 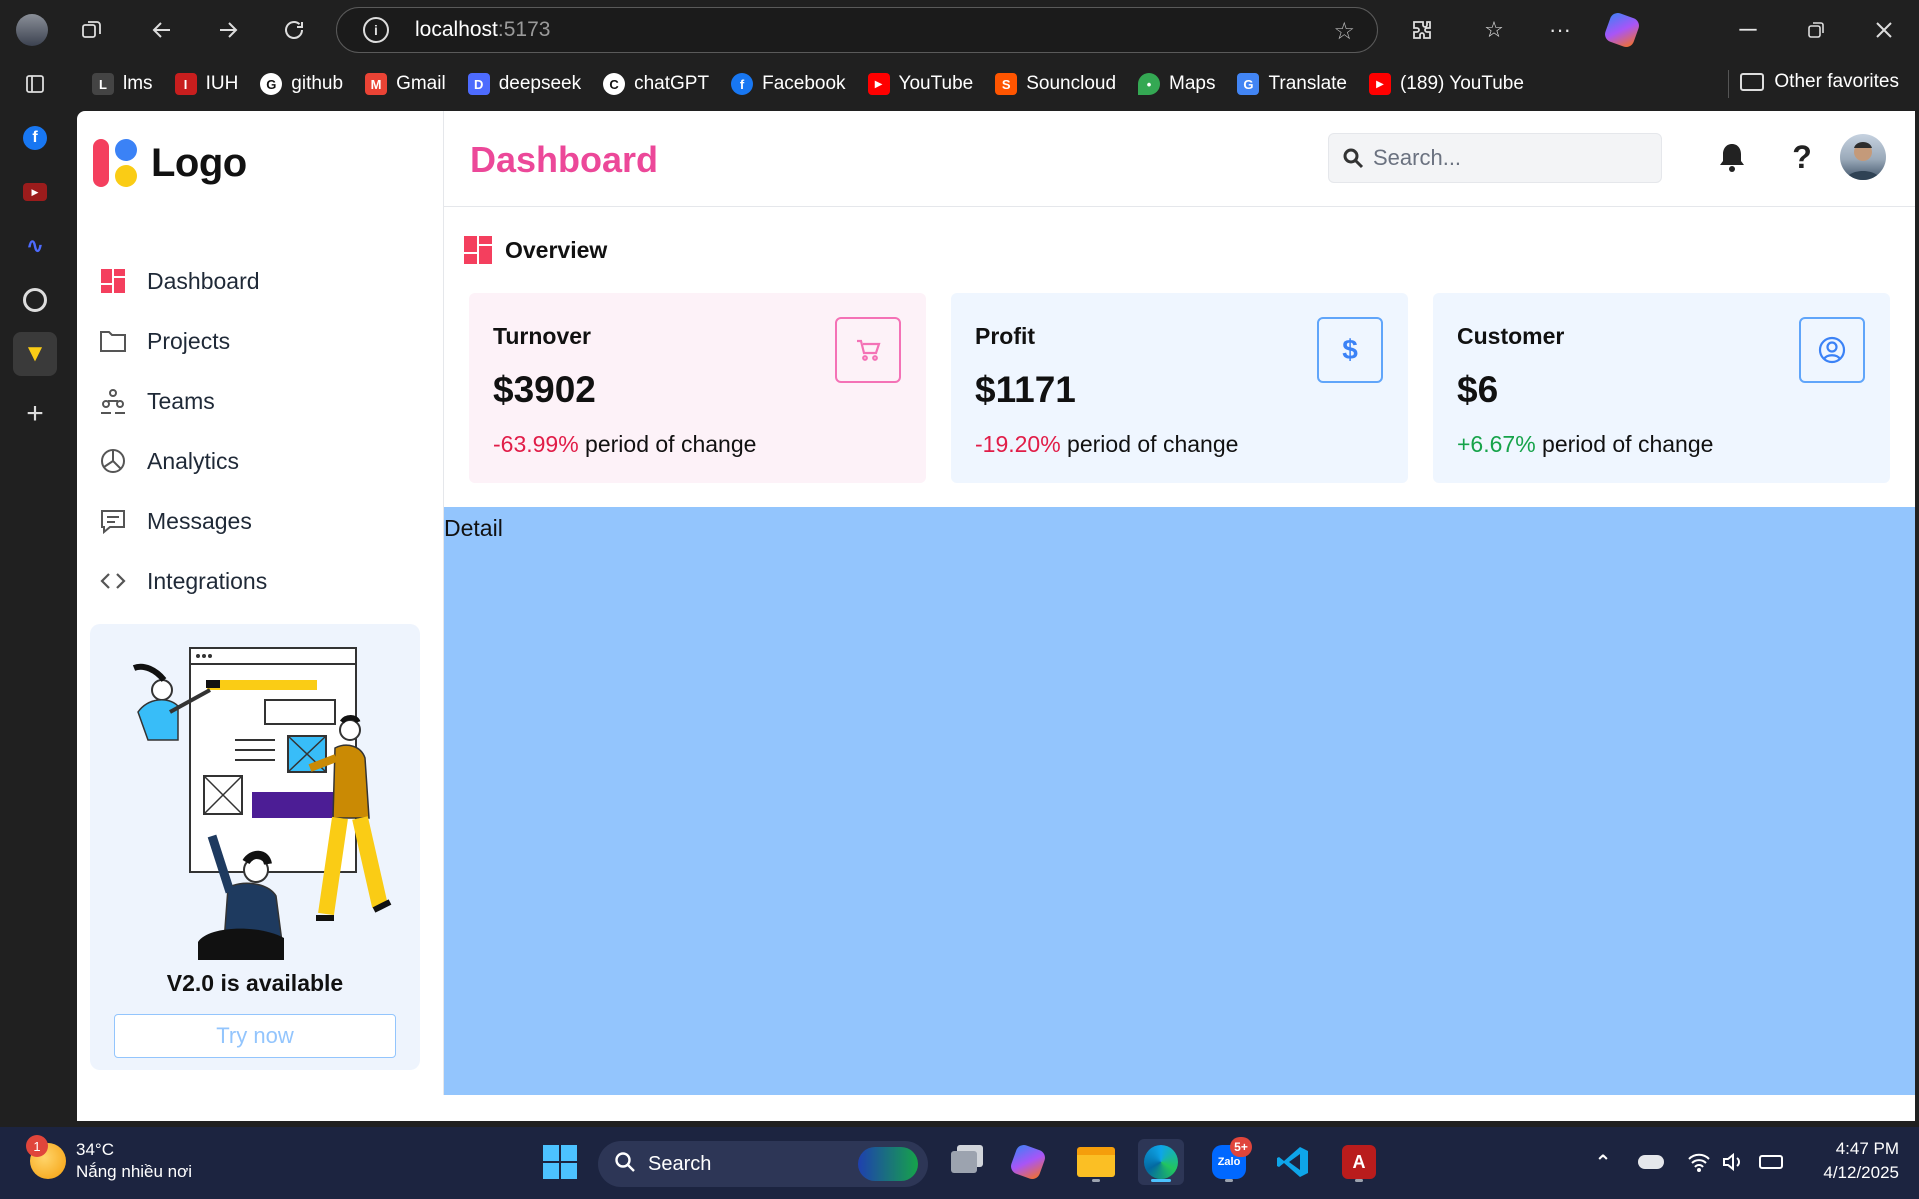 I want to click on new-tab-icon: +, so click(x=35, y=414).